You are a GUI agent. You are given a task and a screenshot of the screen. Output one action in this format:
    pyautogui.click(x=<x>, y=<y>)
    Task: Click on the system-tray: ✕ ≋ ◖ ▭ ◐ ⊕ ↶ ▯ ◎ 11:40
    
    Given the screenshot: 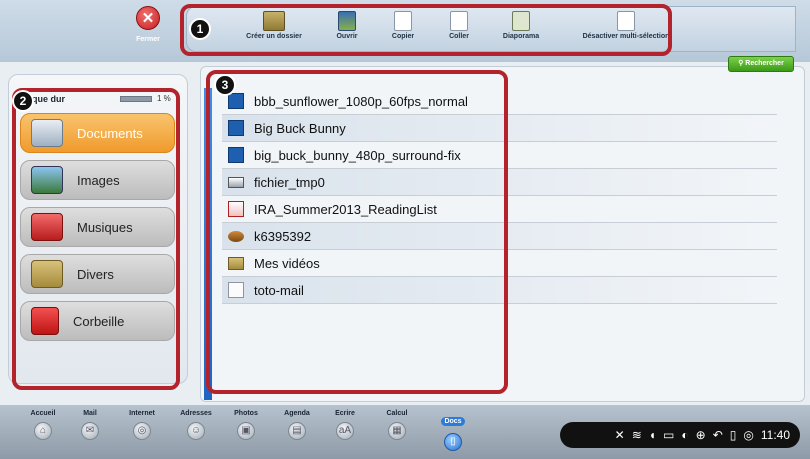 What is the action you would take?
    pyautogui.click(x=680, y=435)
    